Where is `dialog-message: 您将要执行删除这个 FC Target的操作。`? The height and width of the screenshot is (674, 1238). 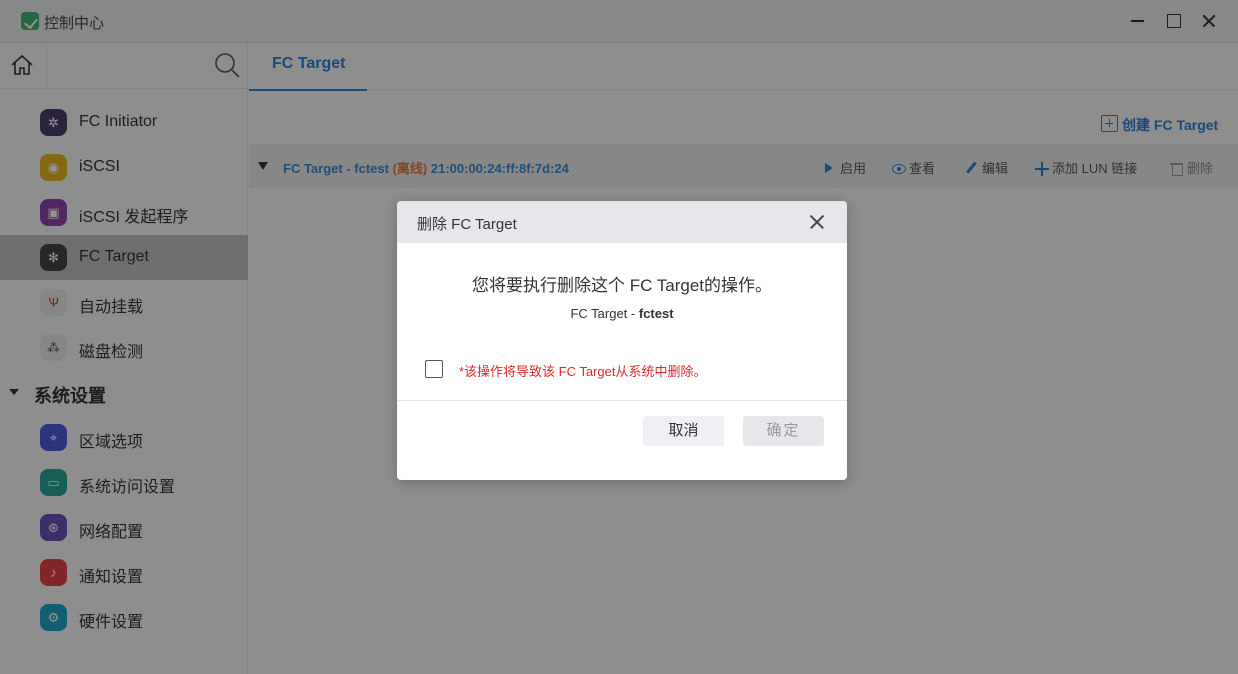 dialog-message: 您将要执行删除这个 FC Target的操作。 is located at coordinates (622, 285).